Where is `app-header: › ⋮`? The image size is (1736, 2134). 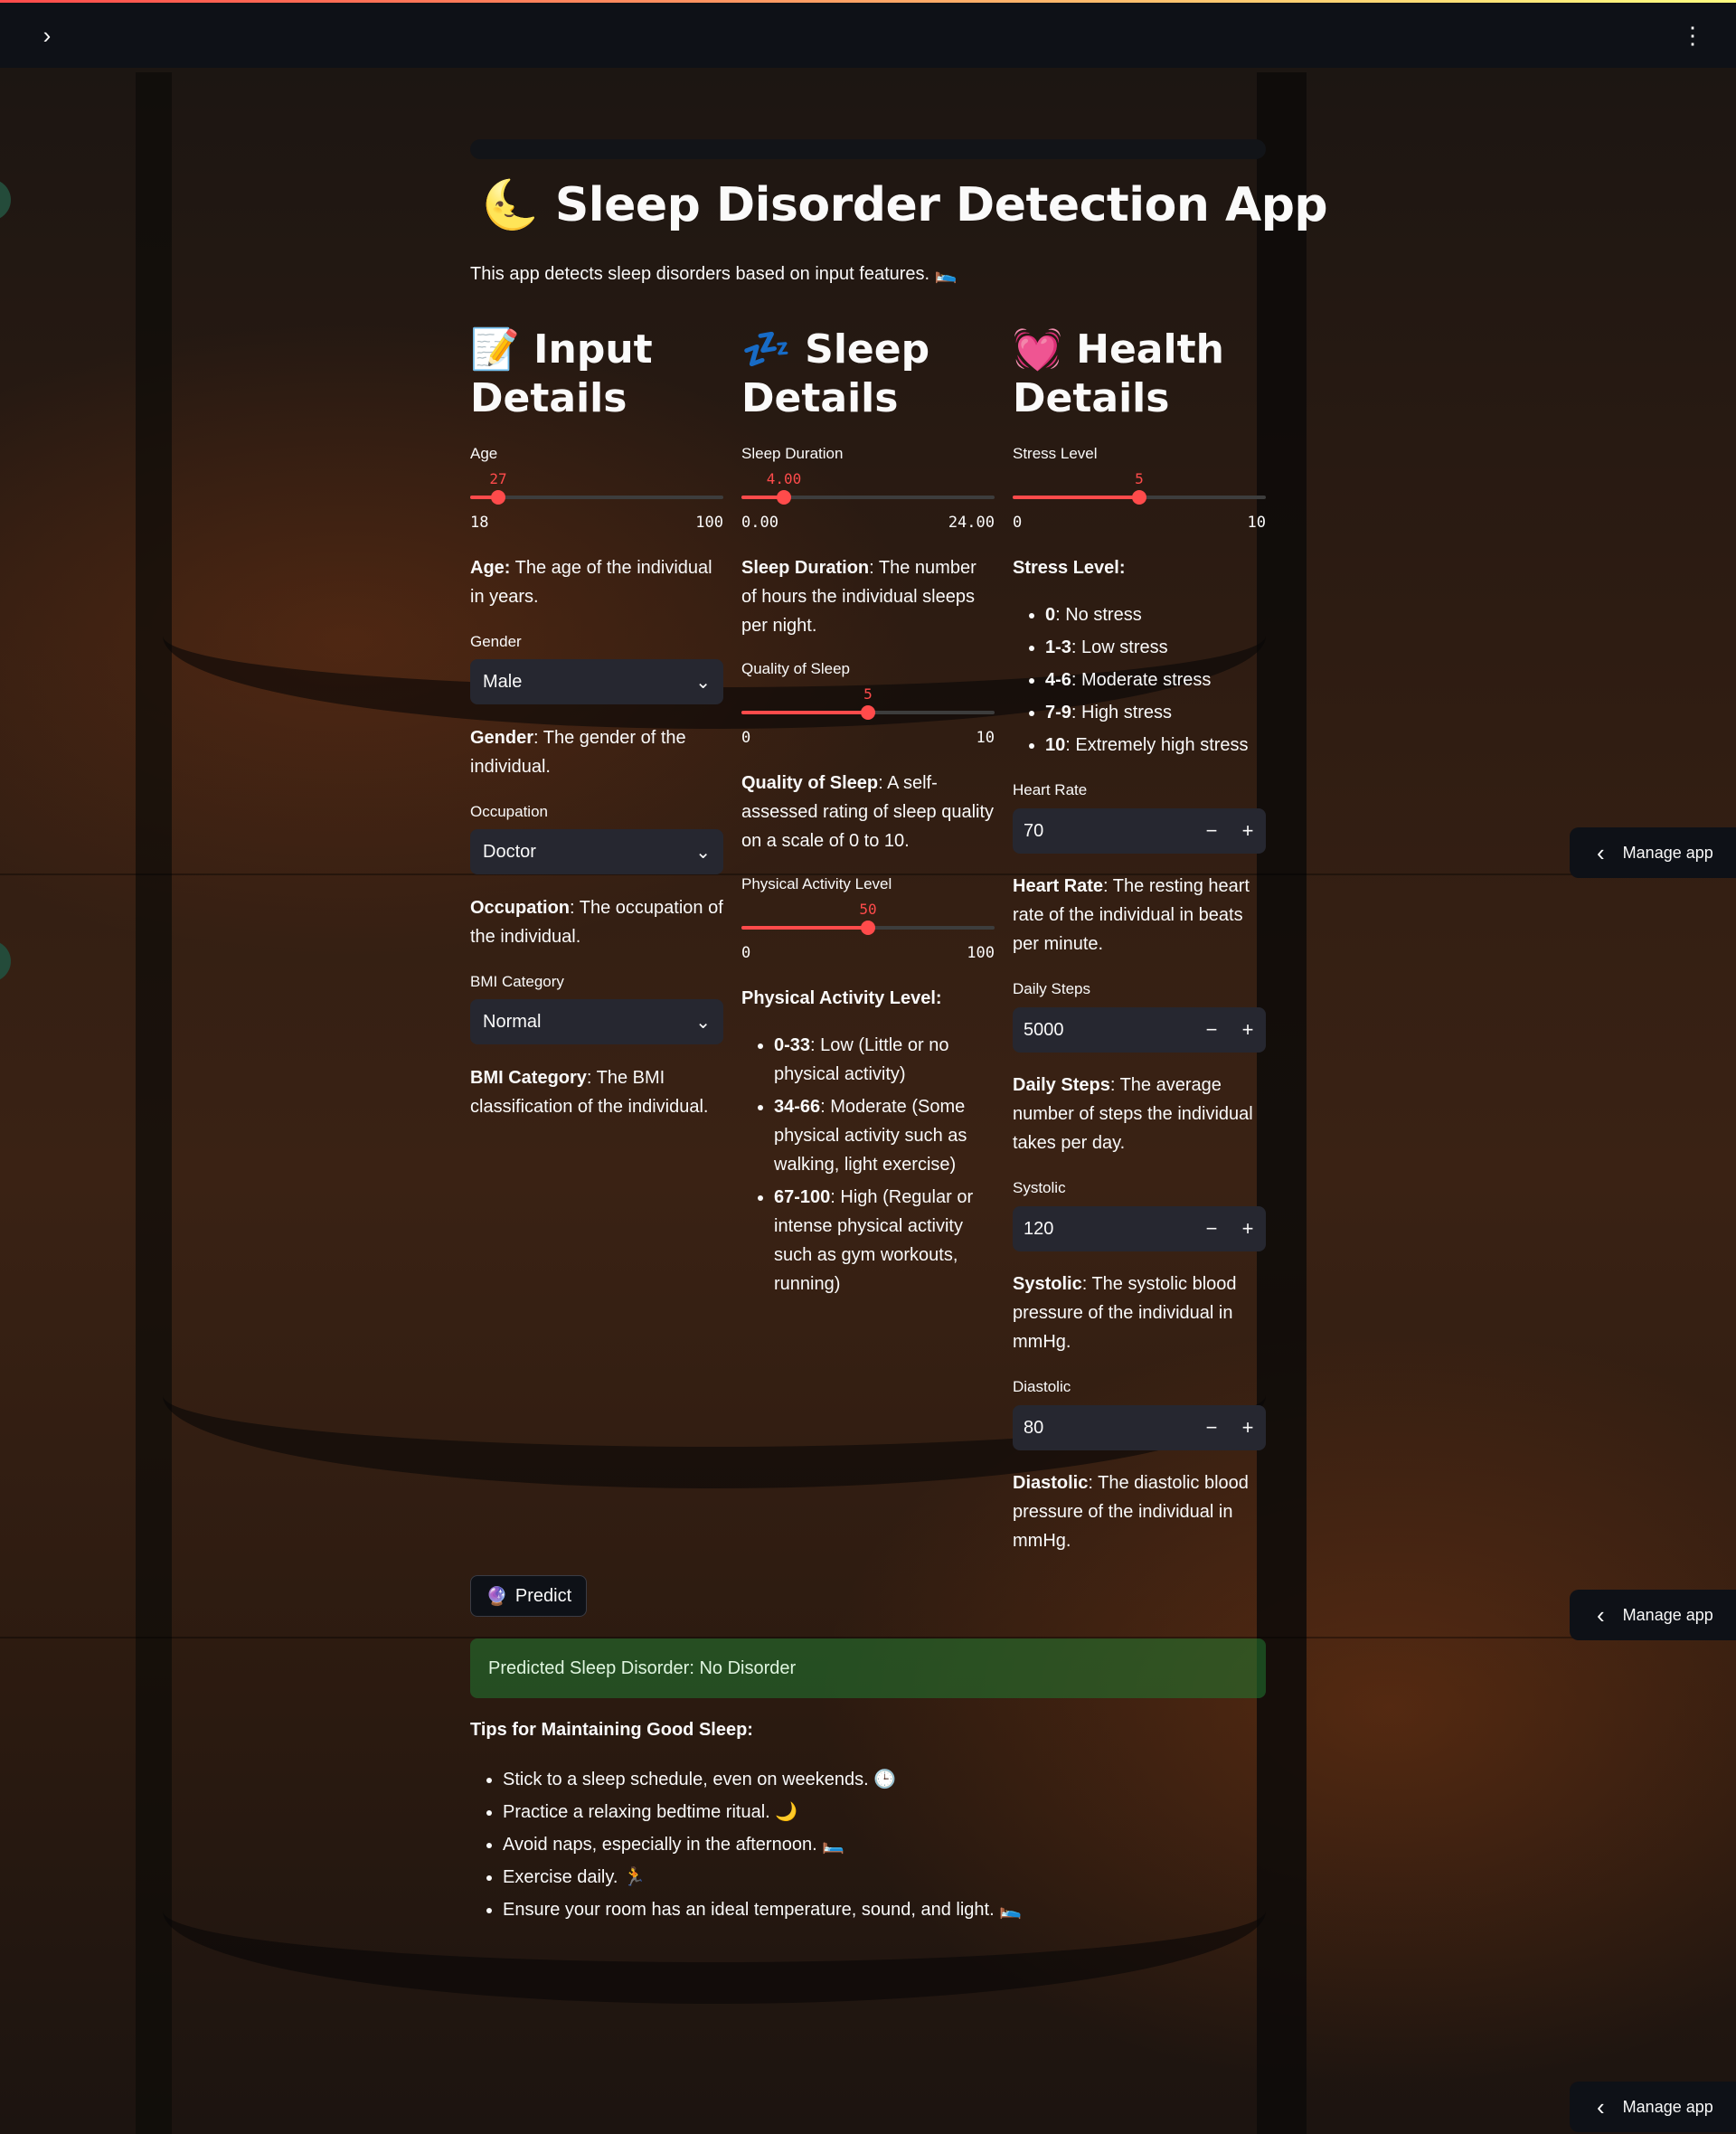 app-header: › ⋮ is located at coordinates (868, 35).